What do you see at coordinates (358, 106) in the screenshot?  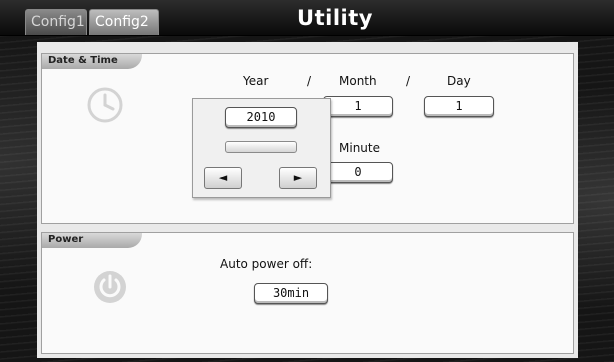 I see `month-field: 1` at bounding box center [358, 106].